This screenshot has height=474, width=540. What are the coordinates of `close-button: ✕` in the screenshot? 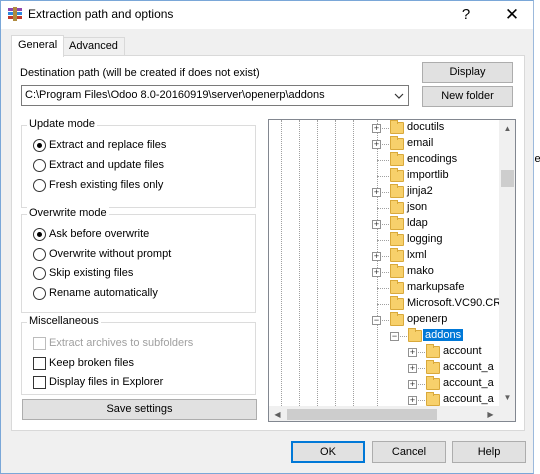 It's located at (512, 15).